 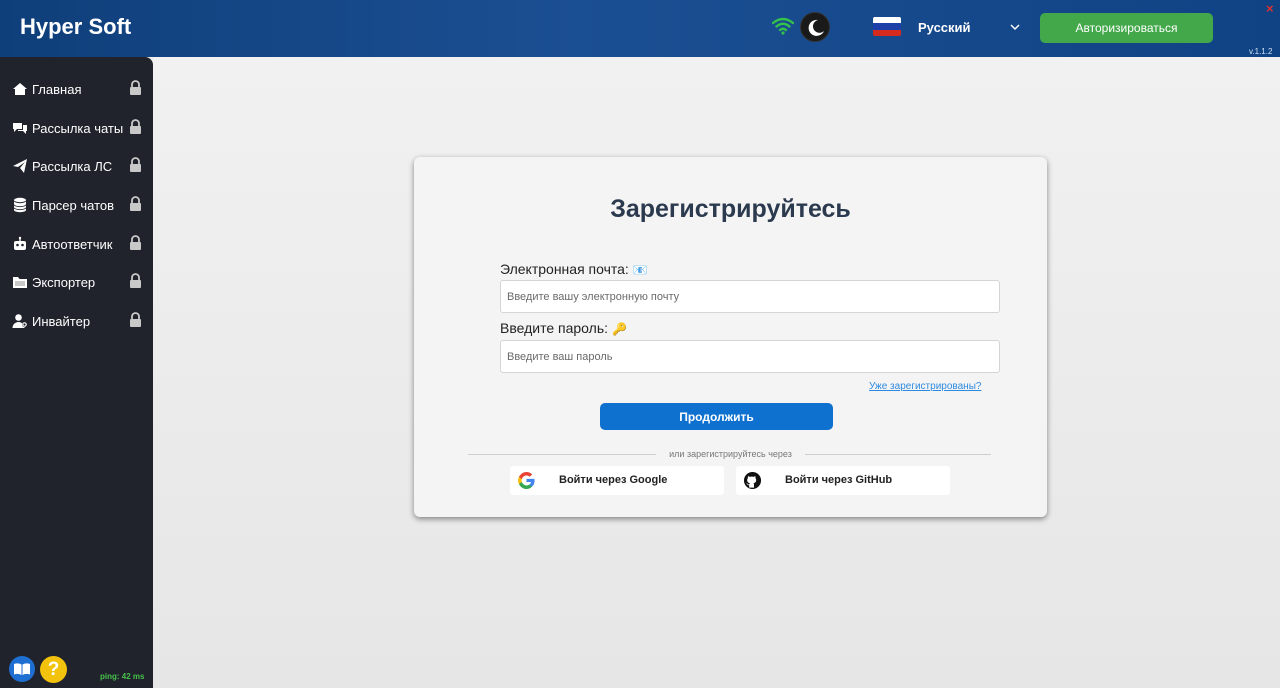 I want to click on email-field, so click(x=750, y=296).